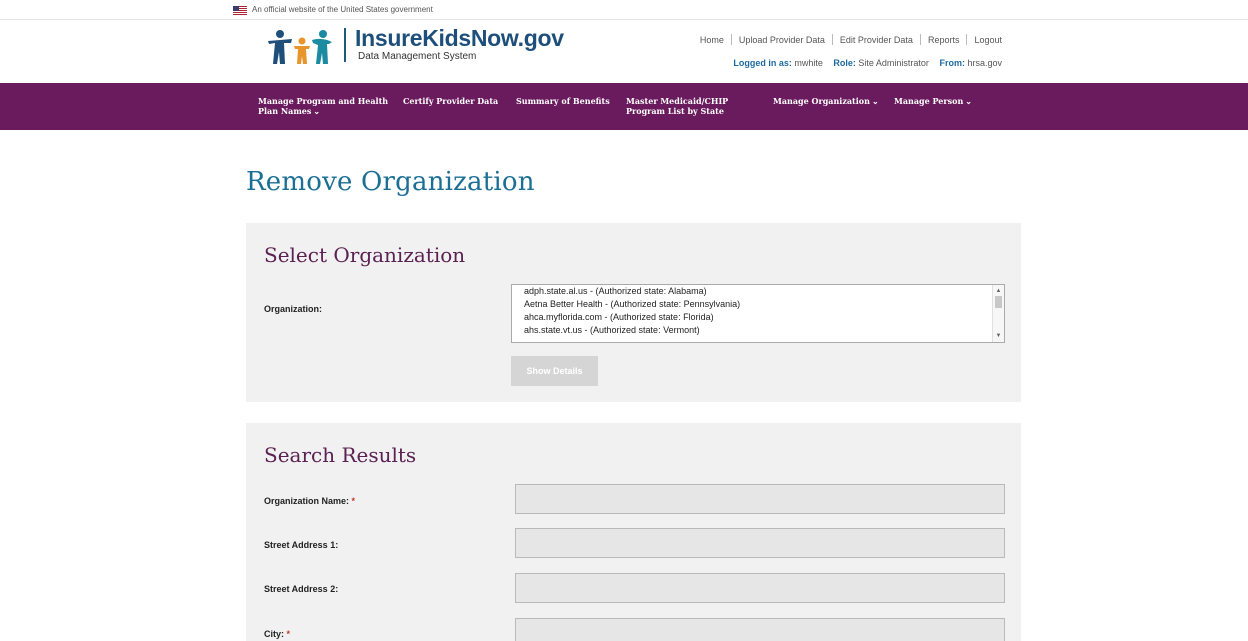  What do you see at coordinates (760, 499) in the screenshot?
I see `organization-name-input` at bounding box center [760, 499].